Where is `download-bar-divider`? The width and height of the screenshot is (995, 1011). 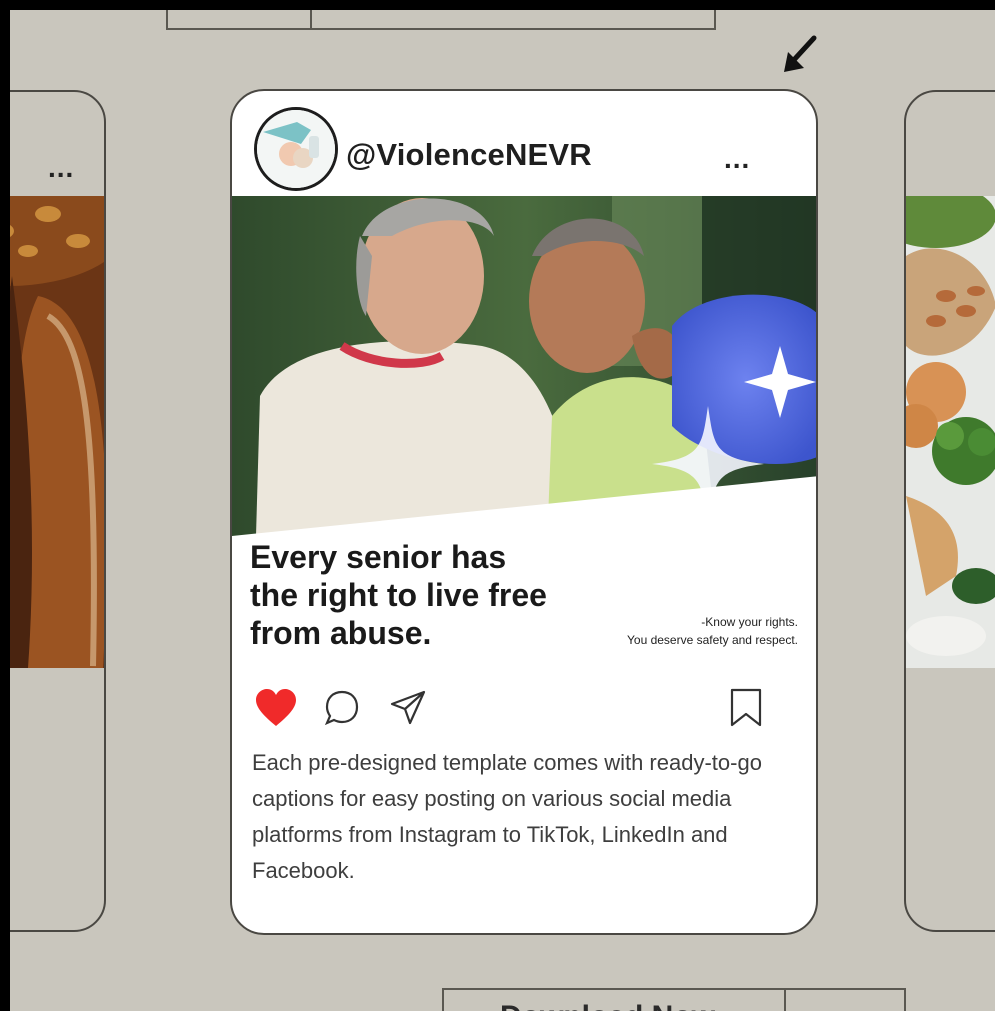 download-bar-divider is located at coordinates (785, 1000).